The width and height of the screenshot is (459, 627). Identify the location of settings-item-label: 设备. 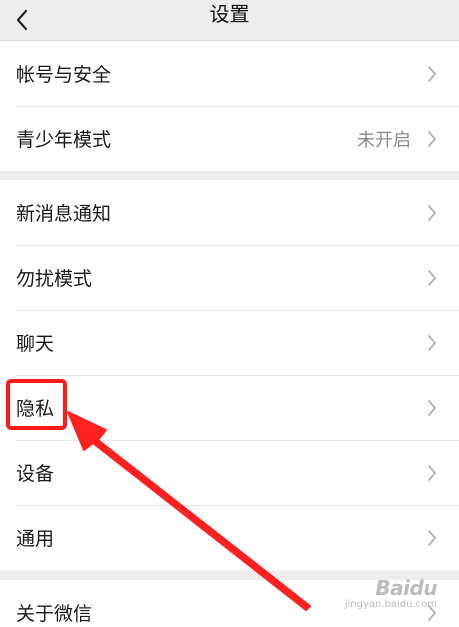
(35, 474).